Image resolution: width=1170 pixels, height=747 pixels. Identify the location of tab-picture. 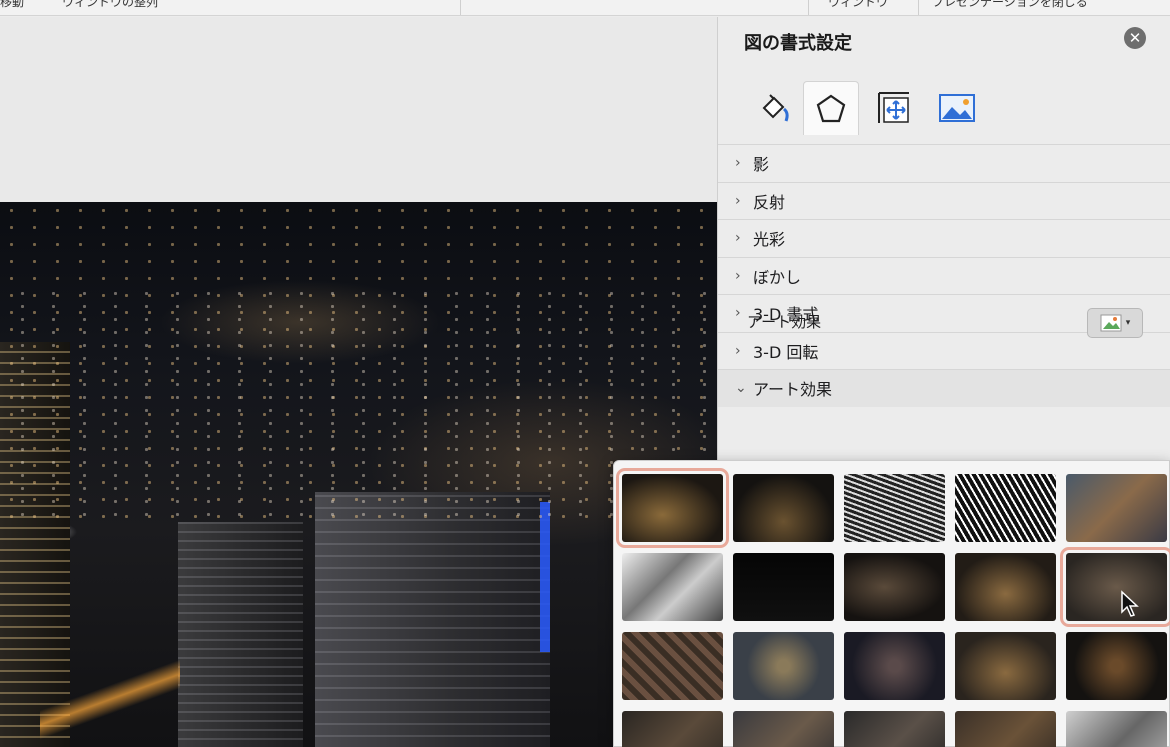
(957, 108).